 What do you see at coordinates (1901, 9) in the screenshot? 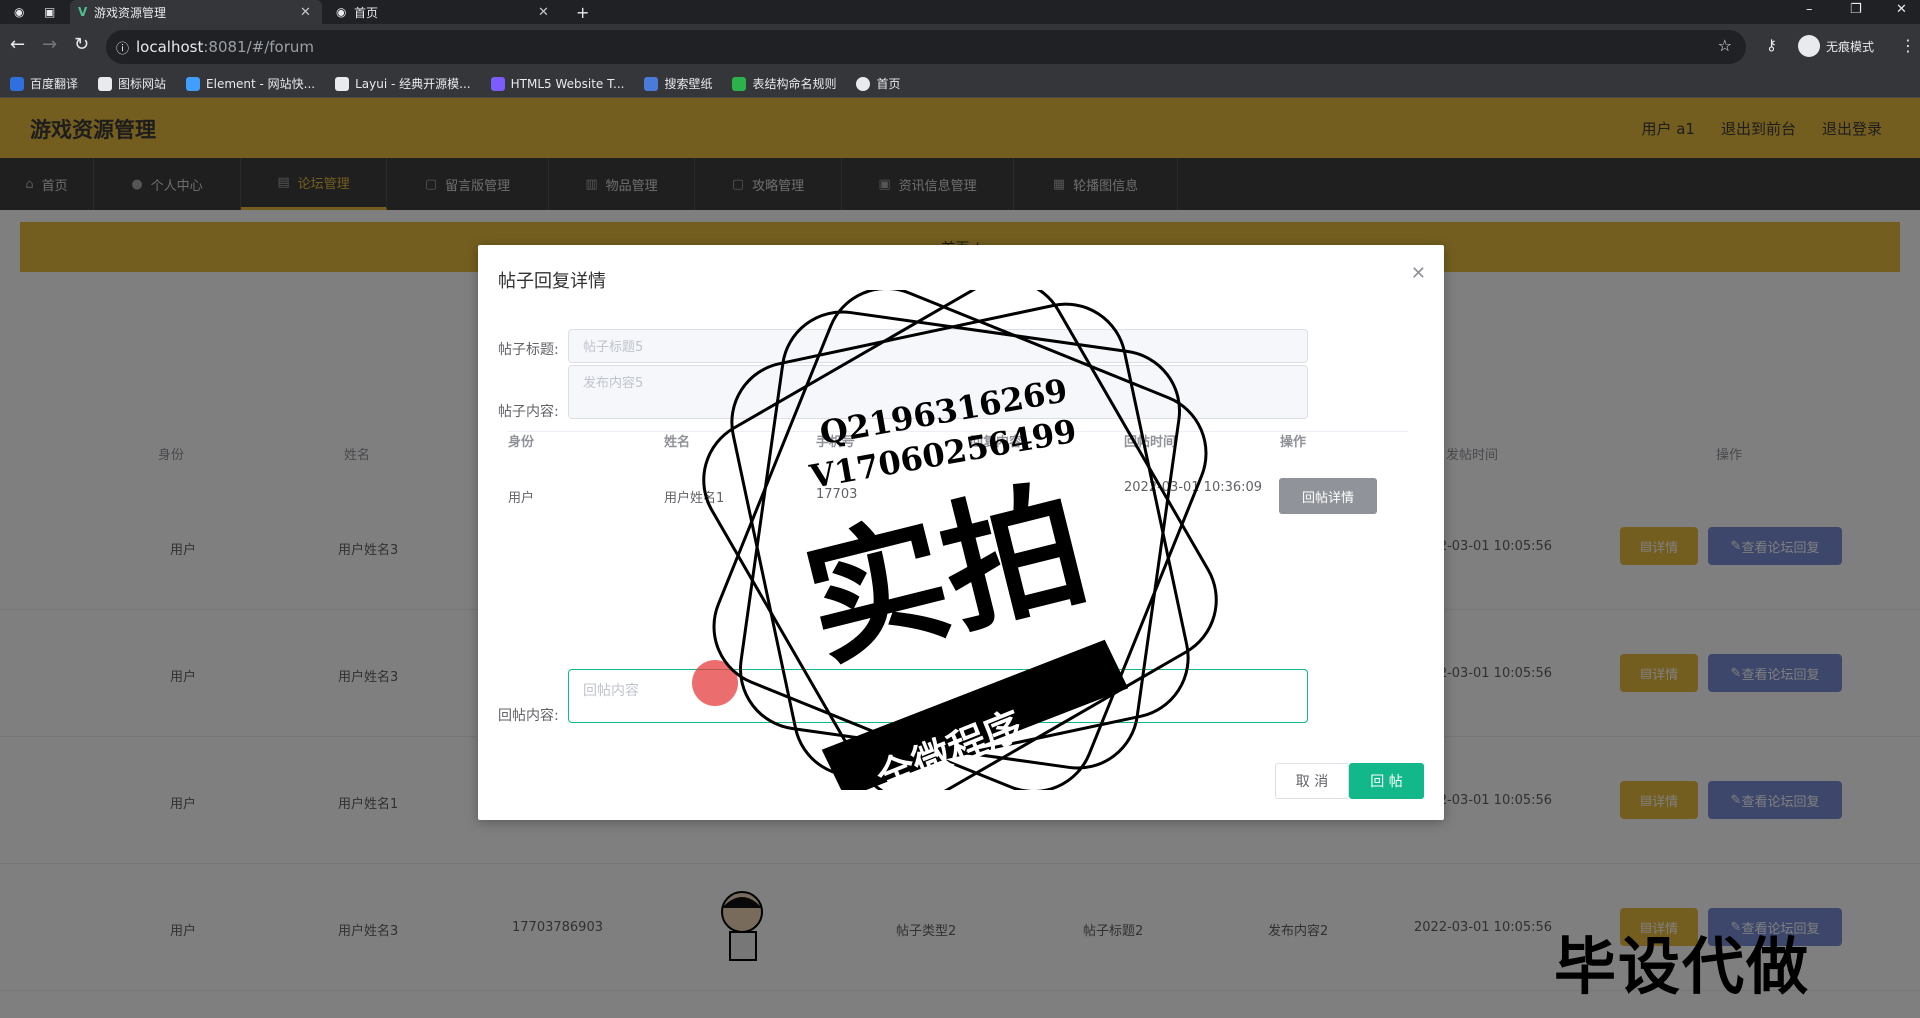
I see `window-close-icon: ✕` at bounding box center [1901, 9].